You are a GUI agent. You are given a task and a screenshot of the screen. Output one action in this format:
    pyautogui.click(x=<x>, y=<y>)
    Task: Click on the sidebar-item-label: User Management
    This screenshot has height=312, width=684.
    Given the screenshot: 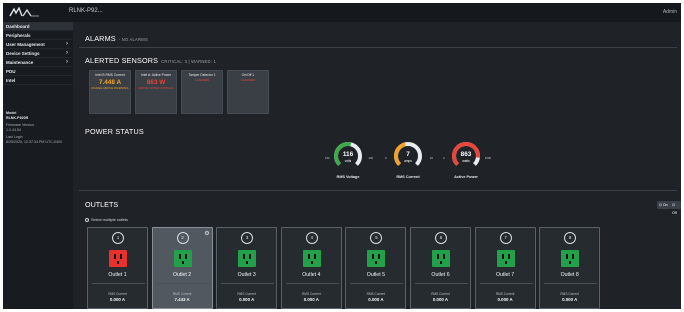 What is the action you would take?
    pyautogui.click(x=25, y=44)
    